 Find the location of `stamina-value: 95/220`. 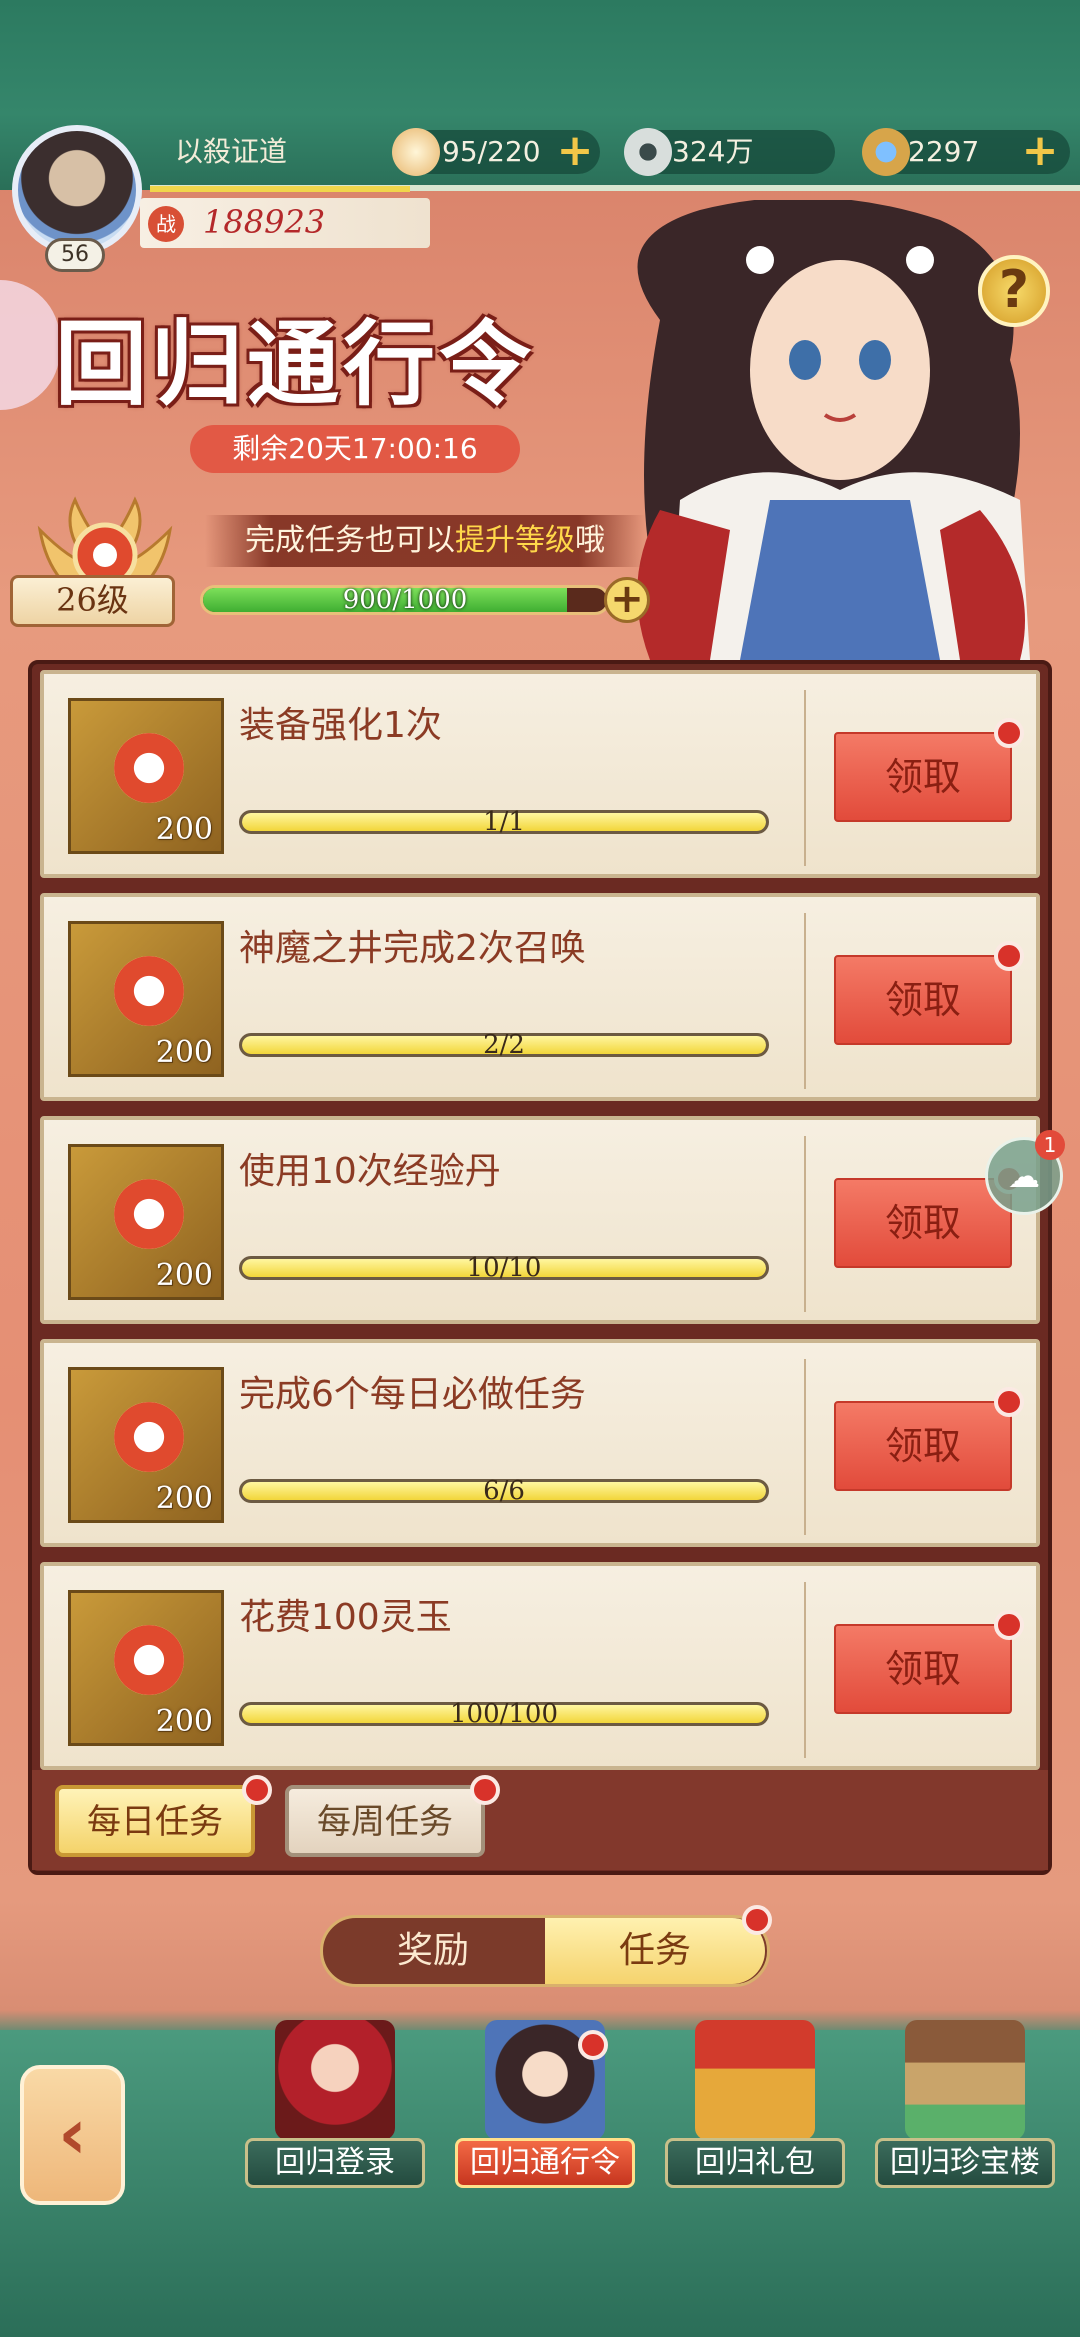

stamina-value: 95/220 is located at coordinates (491, 151).